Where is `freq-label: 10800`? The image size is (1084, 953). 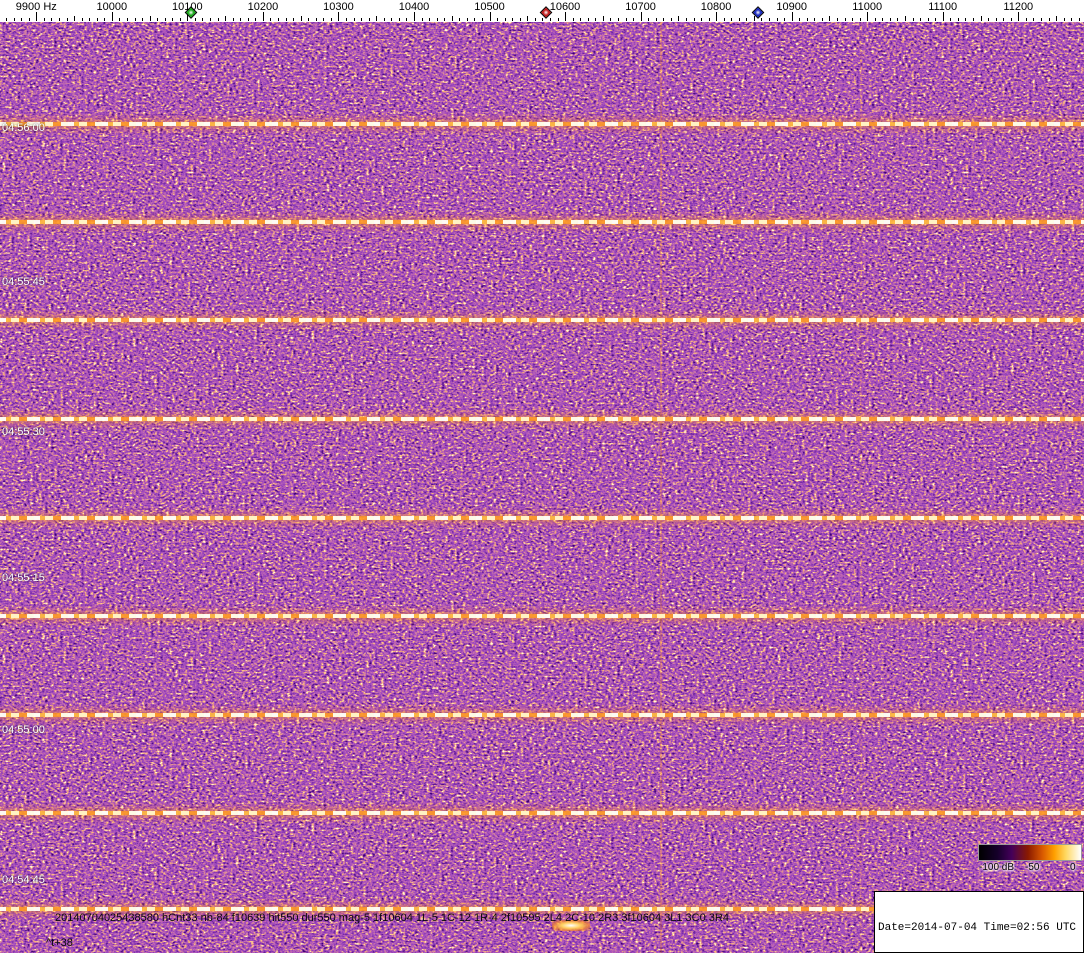
freq-label: 10800 is located at coordinates (716, 7).